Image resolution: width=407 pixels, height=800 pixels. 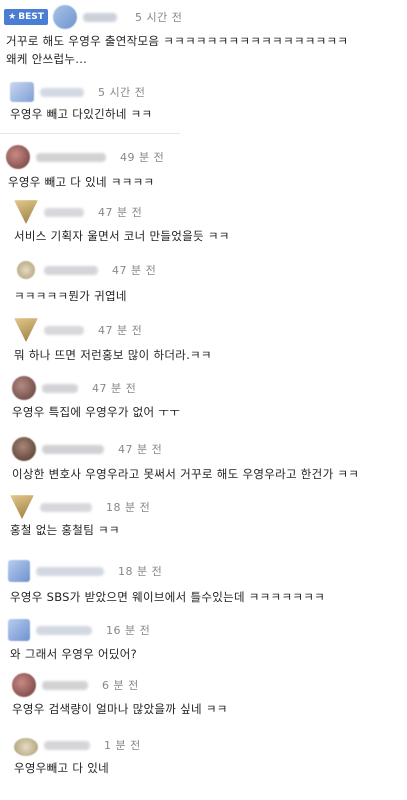 I want to click on comment-text: 이상한 변호사 우영우라고 못써서 거꾸로 해도 우영우라고 한건가 ㅋㅋ, so click(x=186, y=474).